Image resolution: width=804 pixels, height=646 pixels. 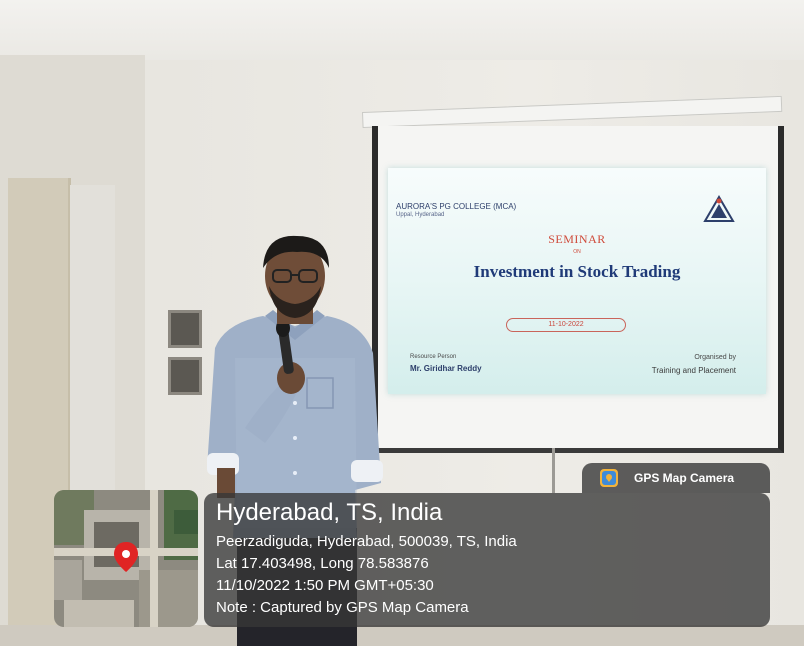 I want to click on screen-pole, so click(x=553, y=470).